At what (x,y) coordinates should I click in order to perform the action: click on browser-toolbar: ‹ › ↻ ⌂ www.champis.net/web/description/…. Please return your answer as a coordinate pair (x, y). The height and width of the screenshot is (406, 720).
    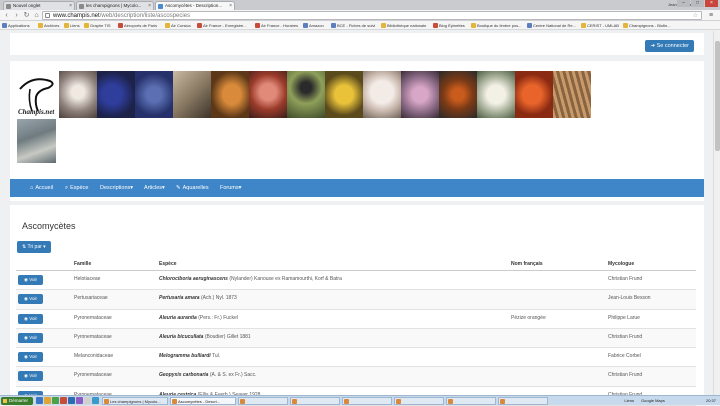
    Looking at the image, I should click on (360, 15).